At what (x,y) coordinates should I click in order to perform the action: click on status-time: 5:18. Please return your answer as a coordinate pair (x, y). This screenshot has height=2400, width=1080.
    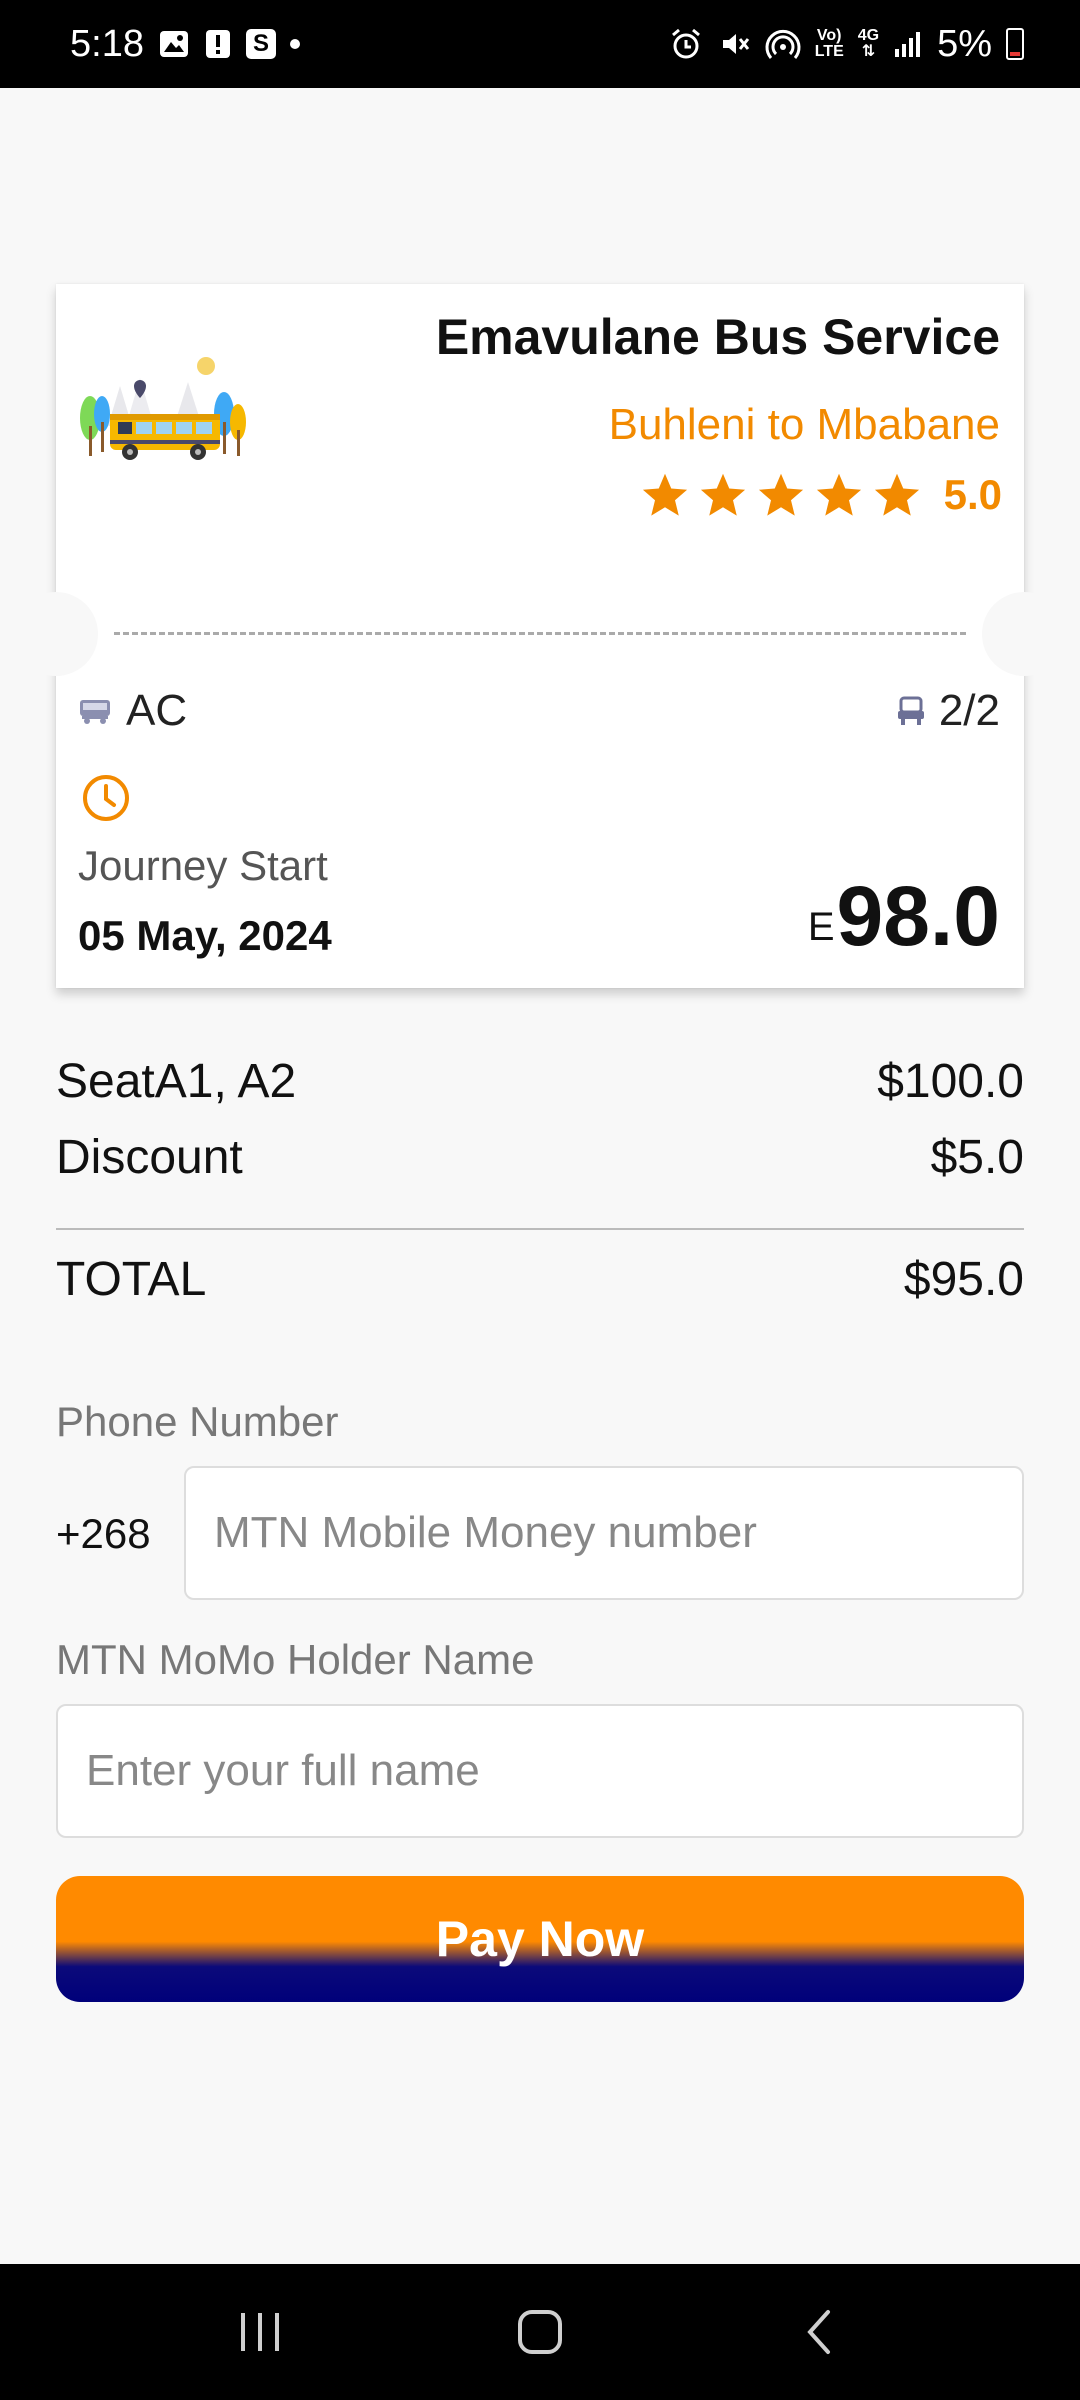
    Looking at the image, I should click on (107, 43).